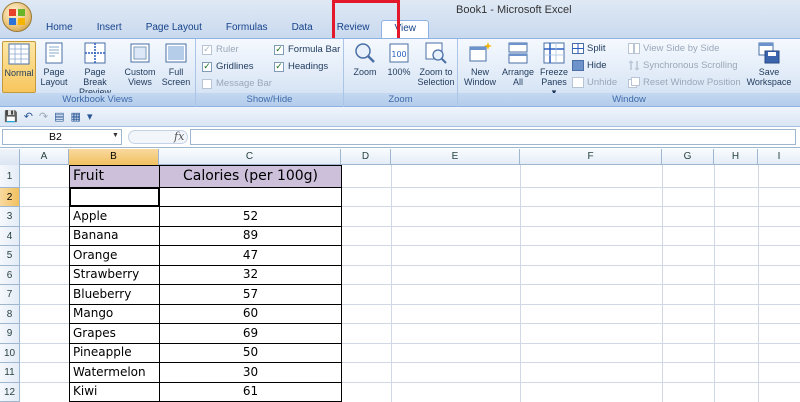  I want to click on cell-calories: 47, so click(250, 255).